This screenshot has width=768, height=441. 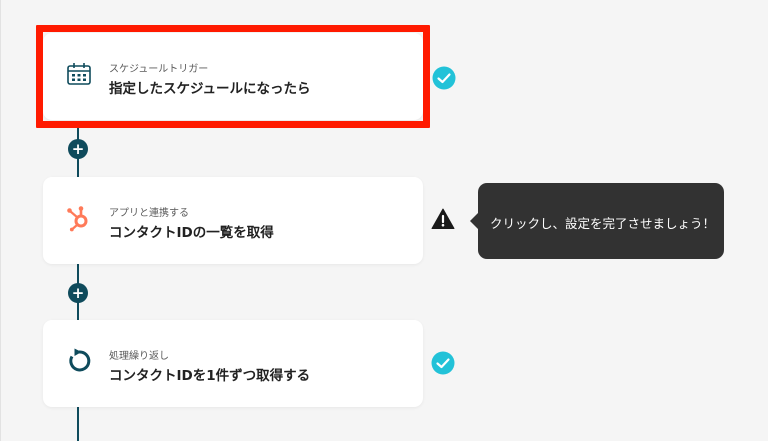 I want to click on tooltip-text: クリックし、設定を完了させましょう！, so click(x=603, y=223).